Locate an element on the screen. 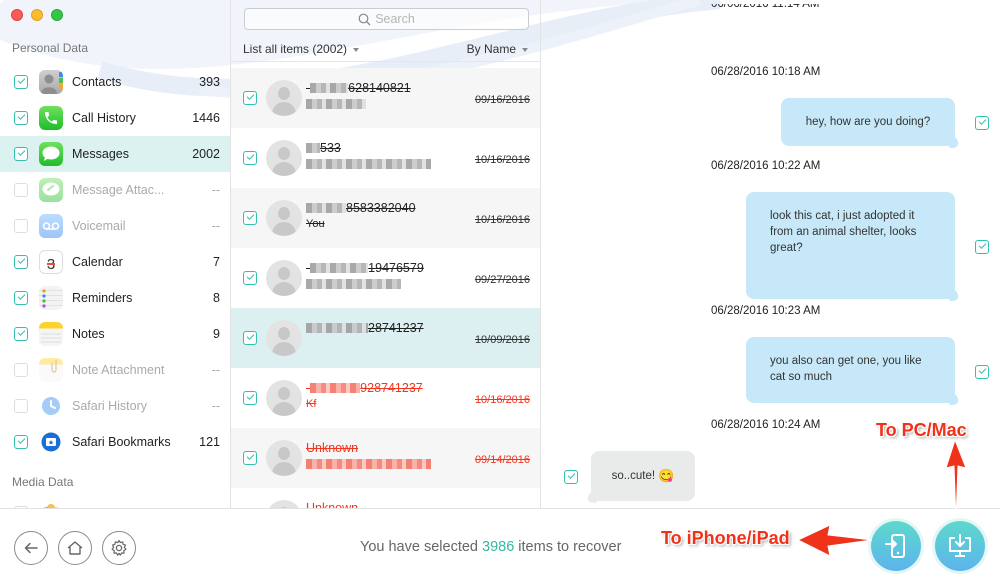 The width and height of the screenshot is (1000, 580). home-icon is located at coordinates (75, 548).